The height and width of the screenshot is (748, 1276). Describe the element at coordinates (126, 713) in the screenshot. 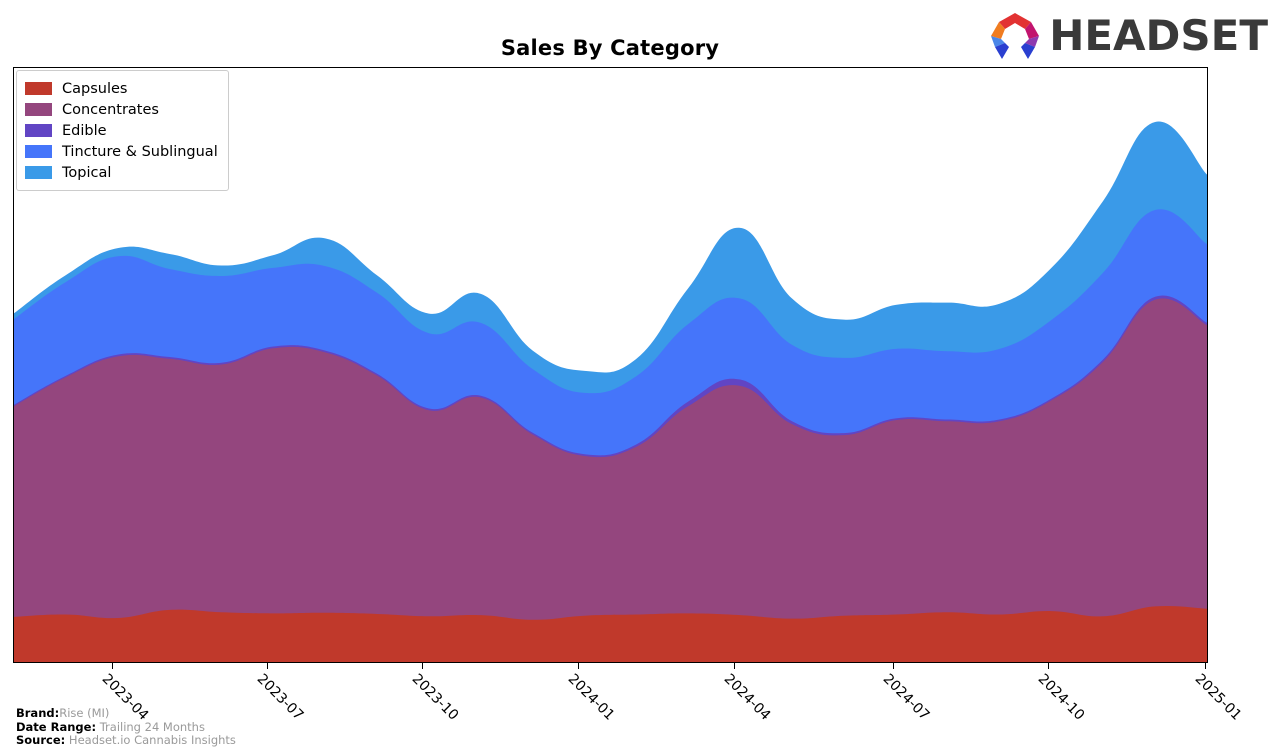

I see `footer-brand: Brand:Rise (MI)` at that location.